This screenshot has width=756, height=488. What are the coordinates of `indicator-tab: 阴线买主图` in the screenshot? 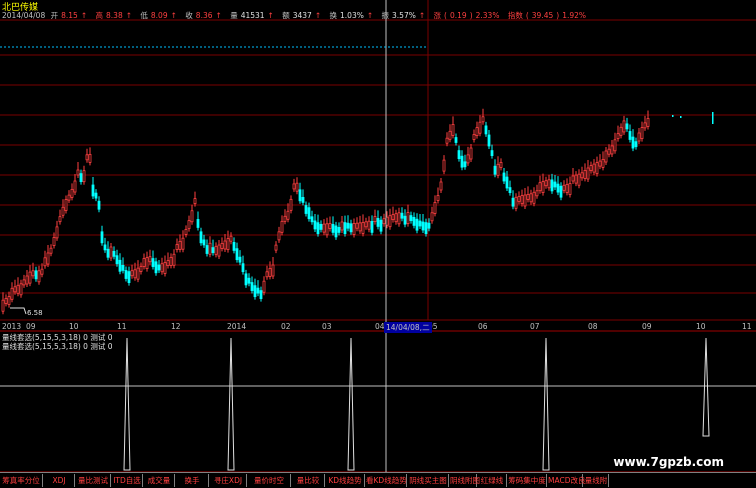 It's located at (428, 480).